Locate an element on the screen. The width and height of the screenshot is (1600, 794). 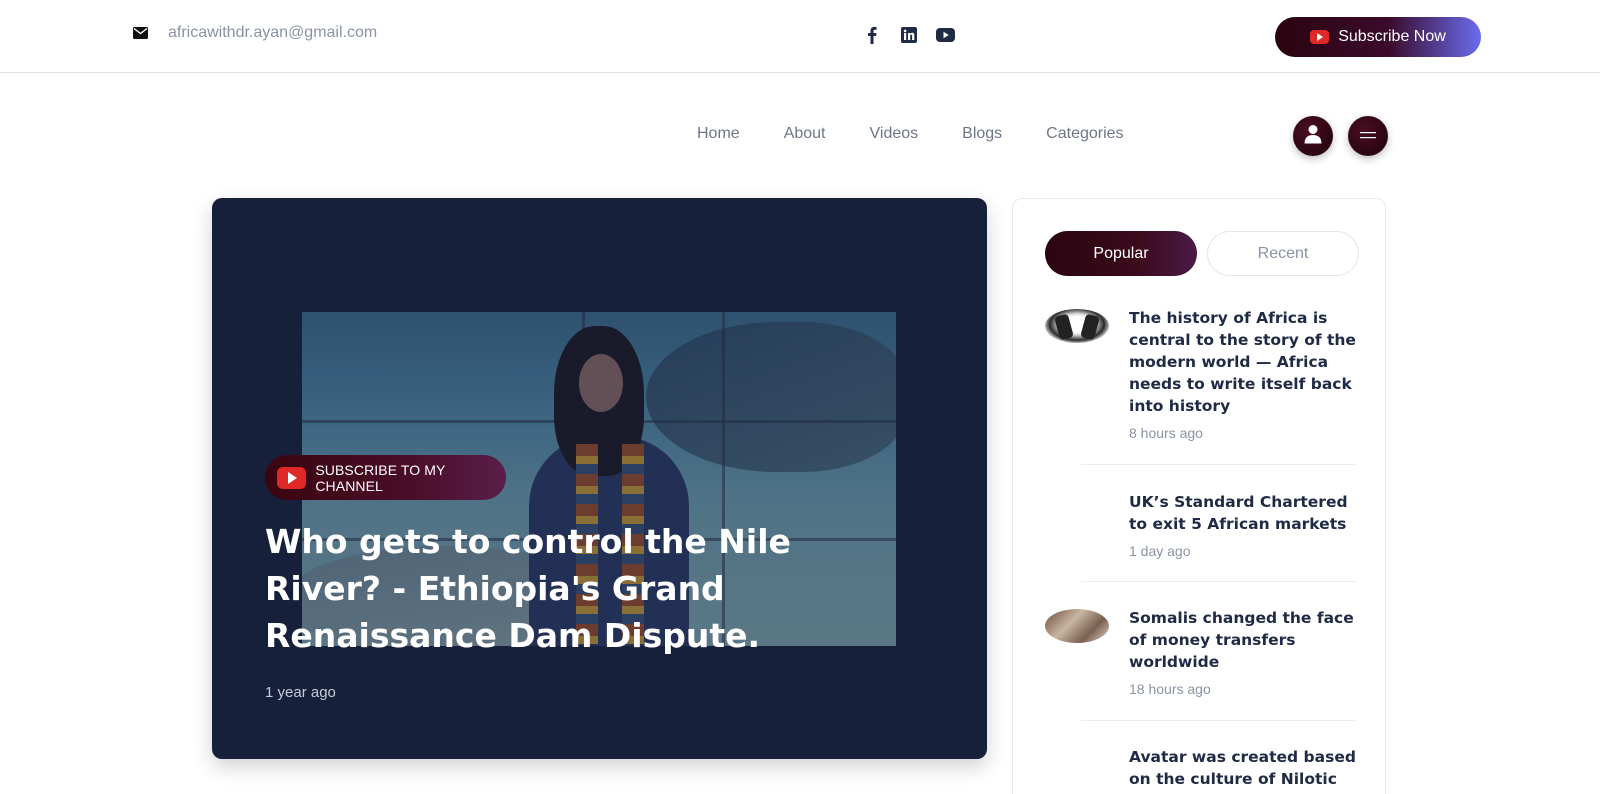
user-icon is located at coordinates (1313, 136).